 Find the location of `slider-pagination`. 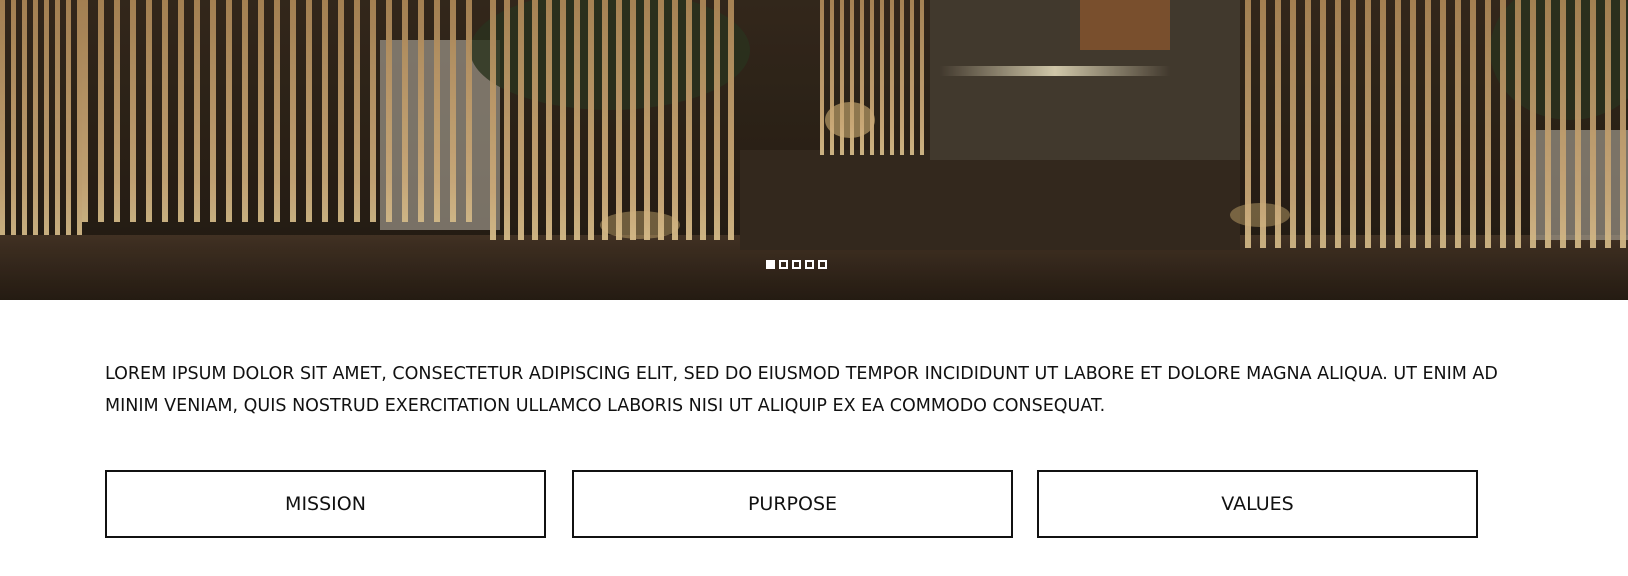

slider-pagination is located at coordinates (796, 264).